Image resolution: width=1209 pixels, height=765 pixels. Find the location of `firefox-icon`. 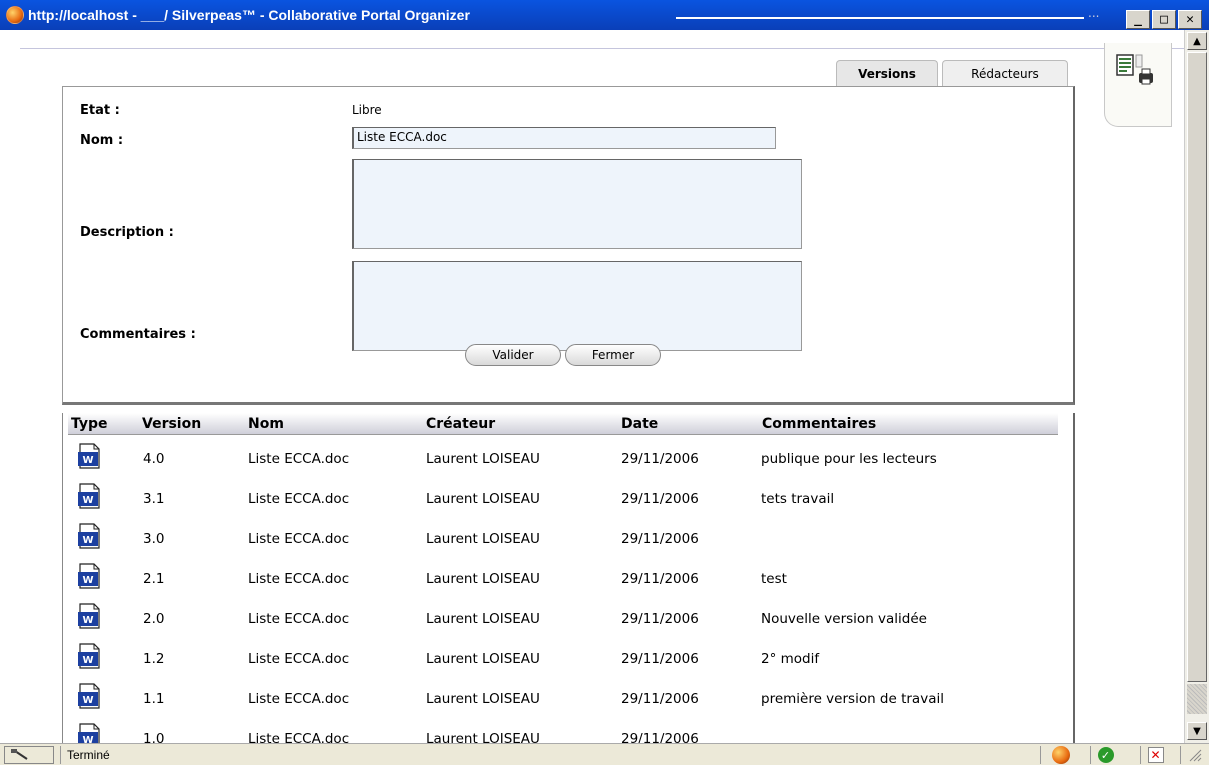

firefox-icon is located at coordinates (15, 15).